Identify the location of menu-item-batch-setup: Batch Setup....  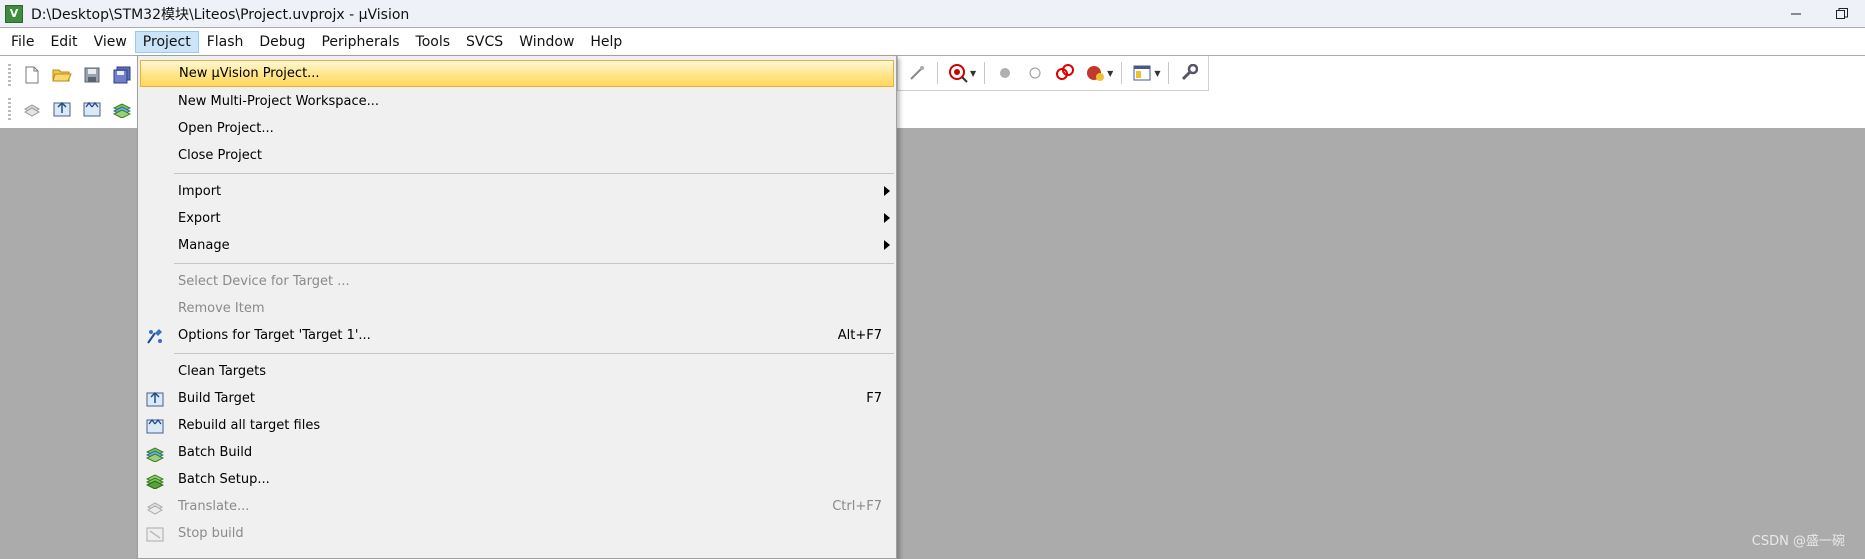
(517, 479).